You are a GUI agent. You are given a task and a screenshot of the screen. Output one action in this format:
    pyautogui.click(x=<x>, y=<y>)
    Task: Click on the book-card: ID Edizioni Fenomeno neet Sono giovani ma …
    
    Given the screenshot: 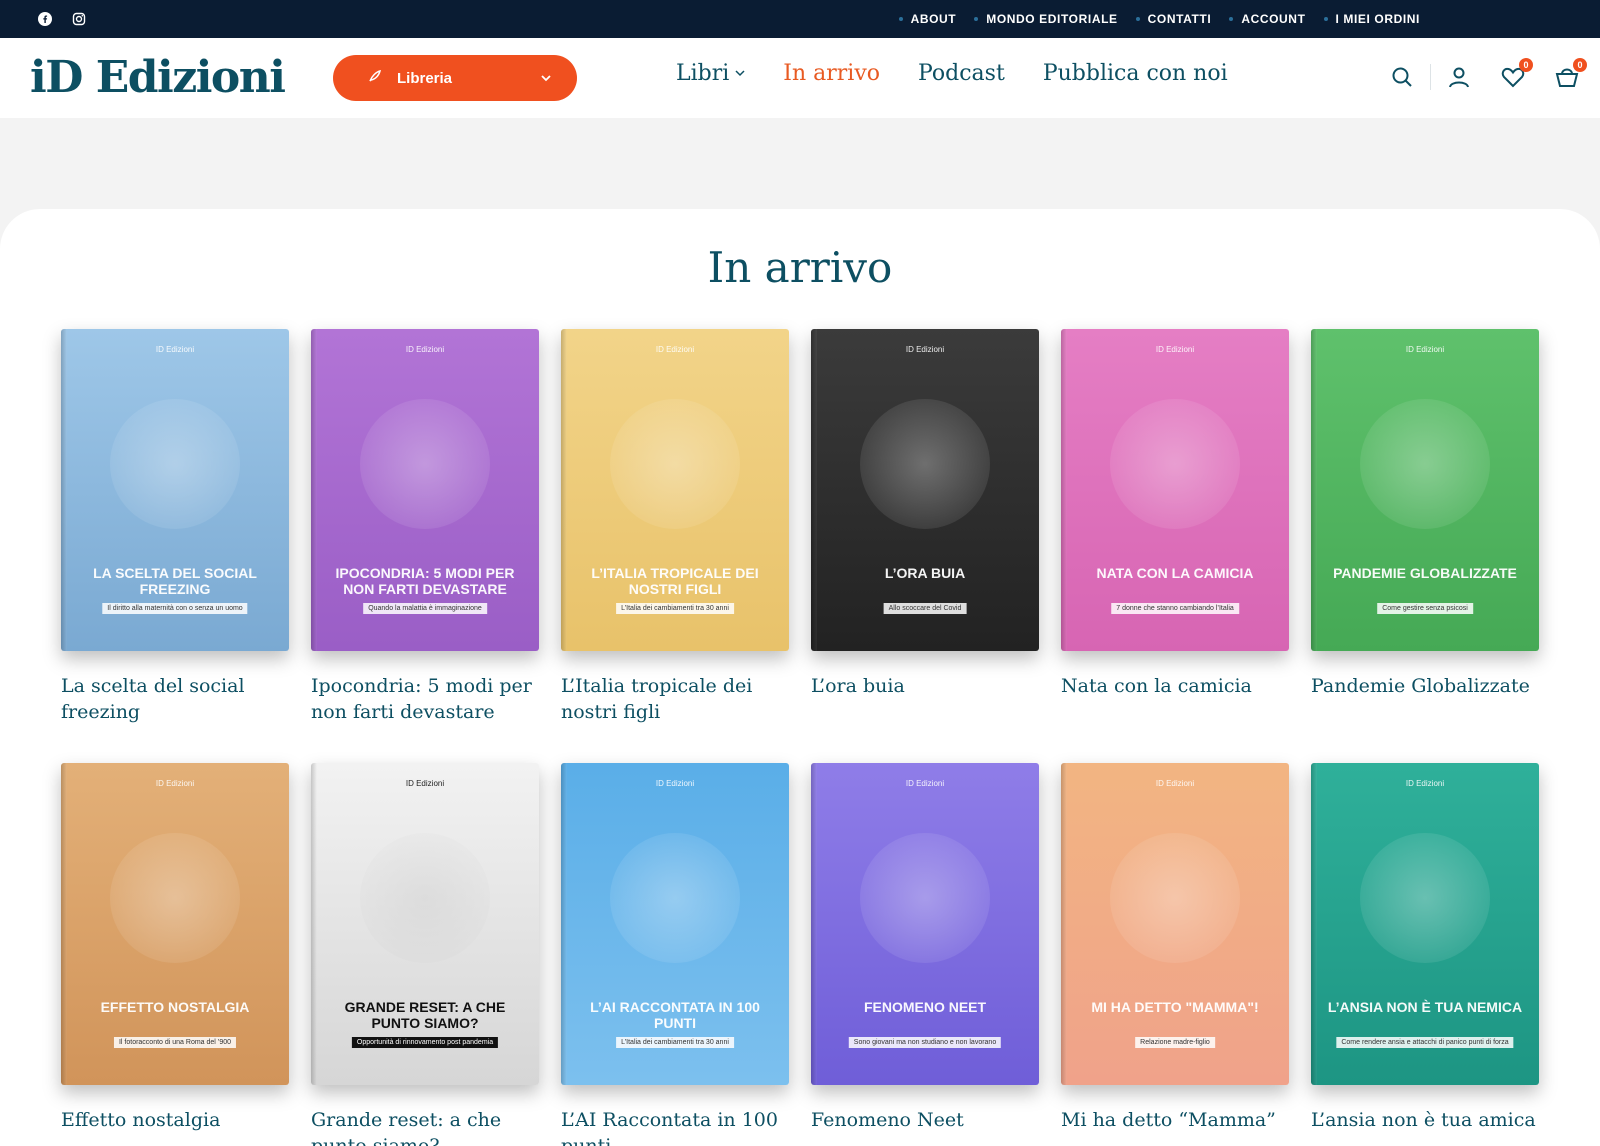 What is the action you would take?
    pyautogui.click(x=925, y=954)
    